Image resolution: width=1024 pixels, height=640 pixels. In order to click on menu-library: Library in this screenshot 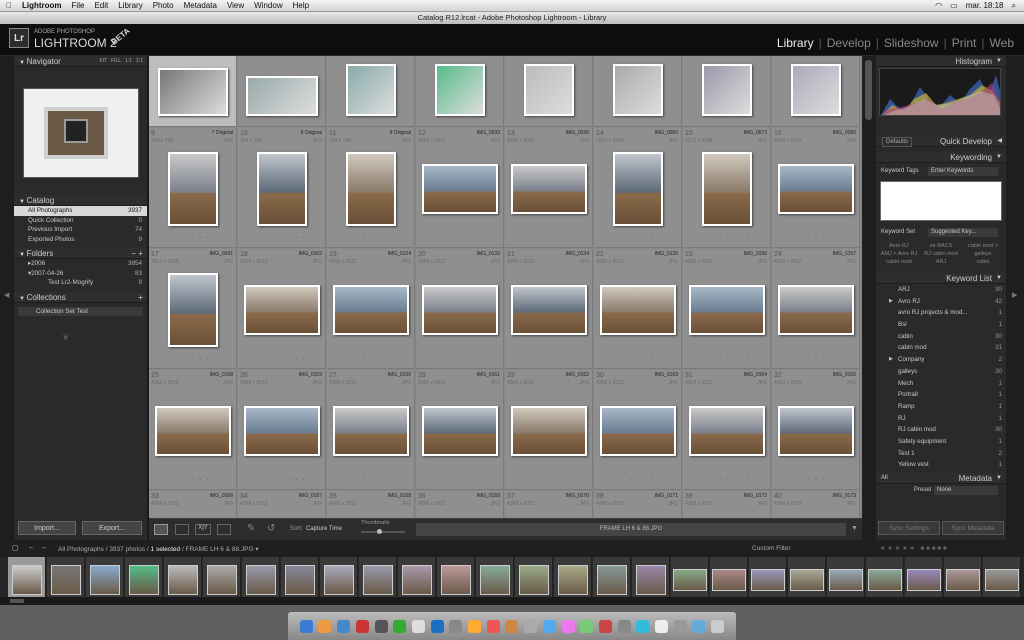, I will do `click(130, 5)`.